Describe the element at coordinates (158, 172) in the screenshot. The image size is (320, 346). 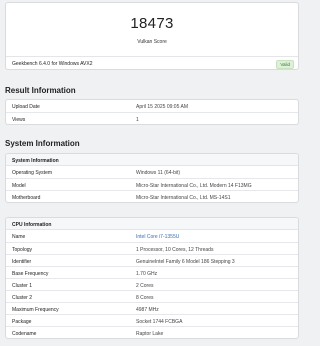
I see `row-value: Windows 11 (64-bit)` at that location.